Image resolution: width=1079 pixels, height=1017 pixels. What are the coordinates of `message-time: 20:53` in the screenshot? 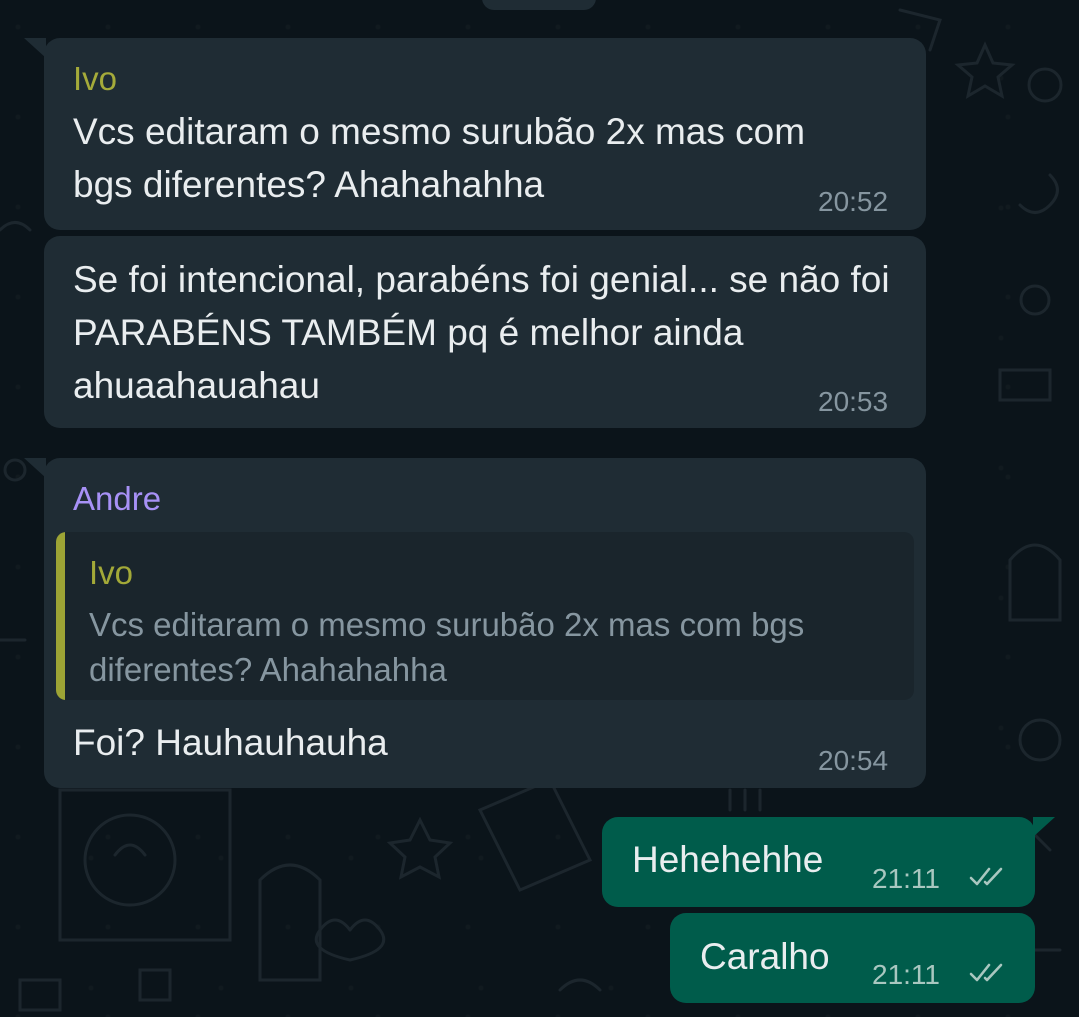 It's located at (853, 401).